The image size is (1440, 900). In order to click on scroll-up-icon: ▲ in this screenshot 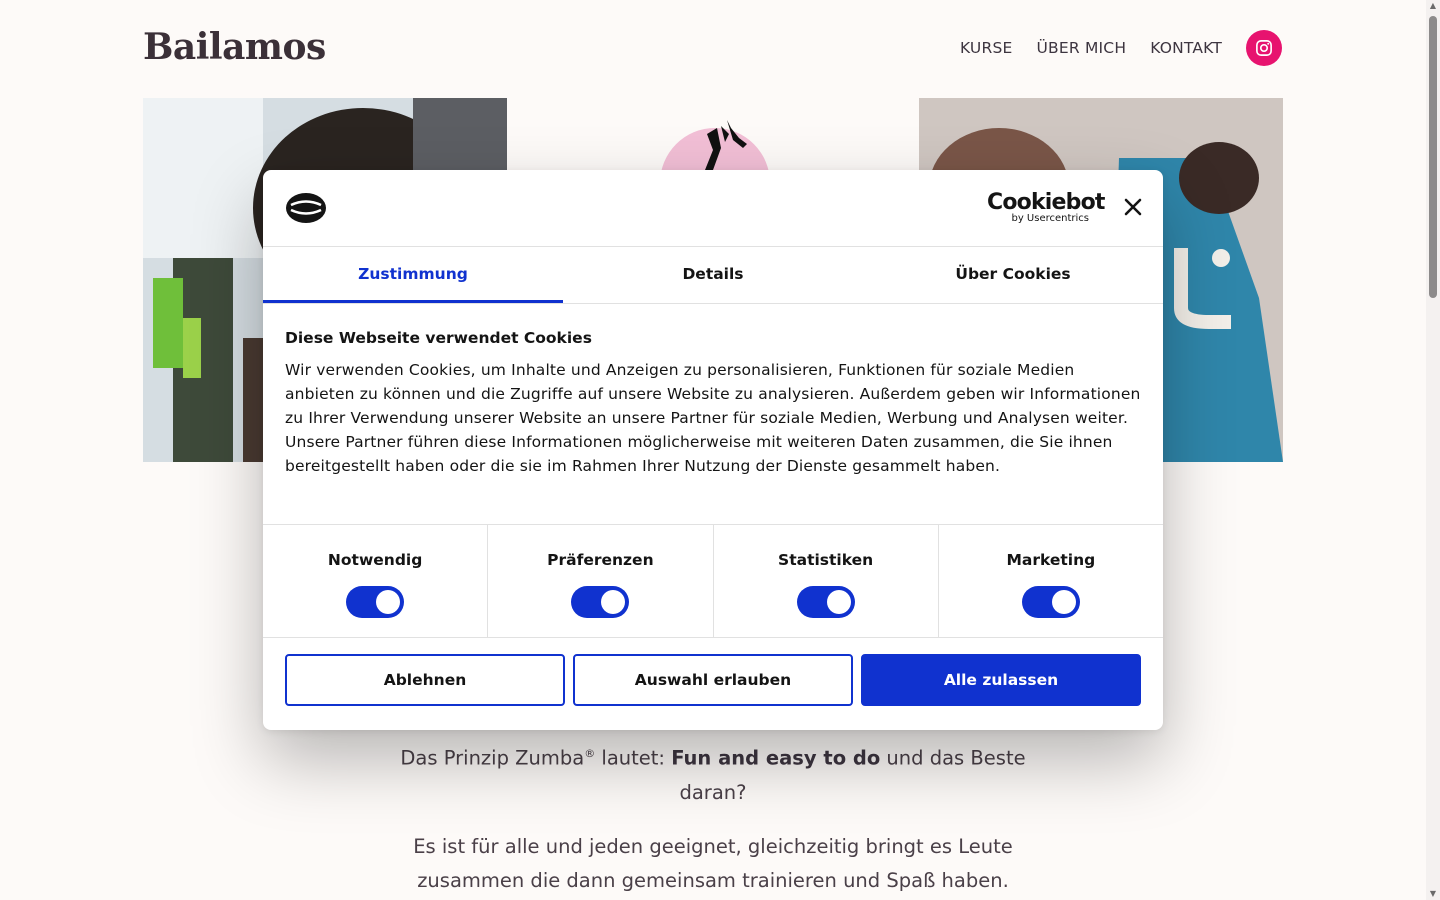, I will do `click(1433, 6)`.